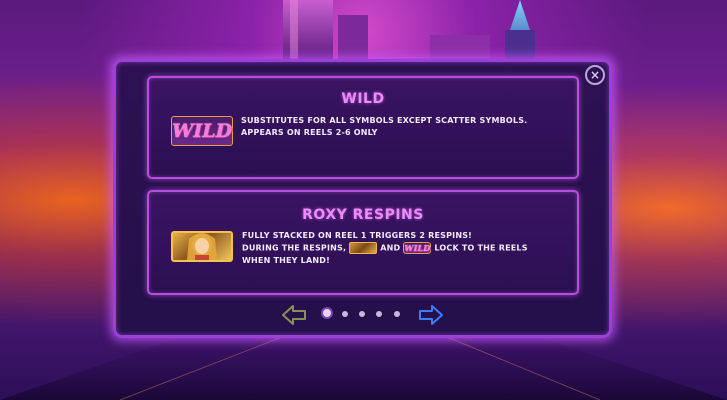 The image size is (727, 400). I want to click on roxy-respins-title: ROXY RESPINS, so click(363, 215).